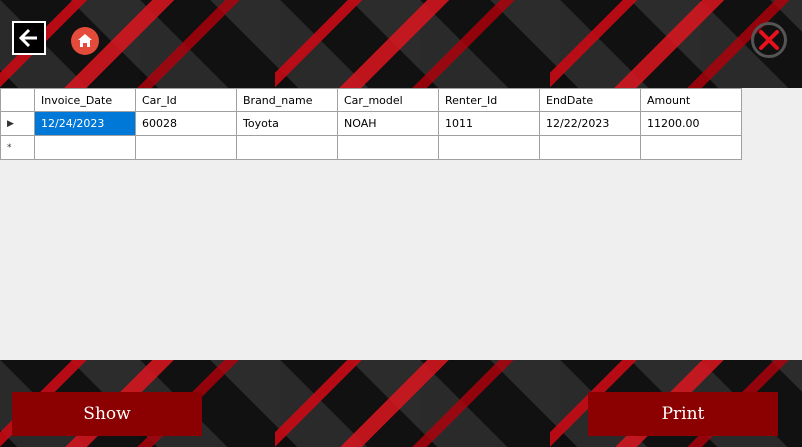 The image size is (802, 447). Describe the element at coordinates (287, 100) in the screenshot. I see `column-header: Brand_name` at that location.